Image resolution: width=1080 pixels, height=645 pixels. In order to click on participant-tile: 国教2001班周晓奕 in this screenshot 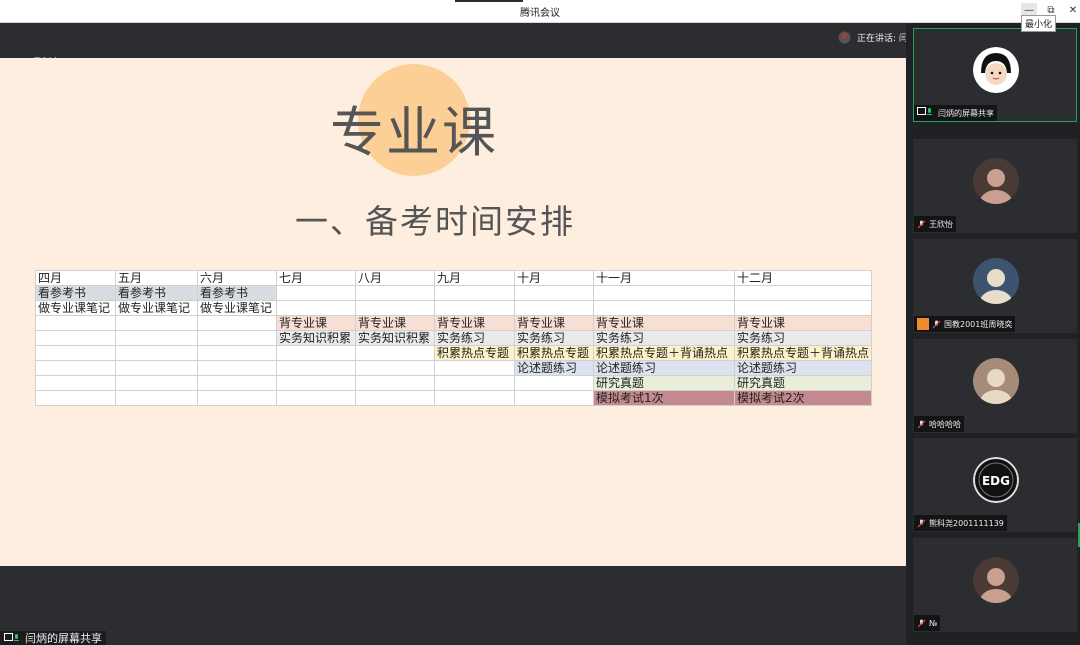, I will do `click(995, 286)`.